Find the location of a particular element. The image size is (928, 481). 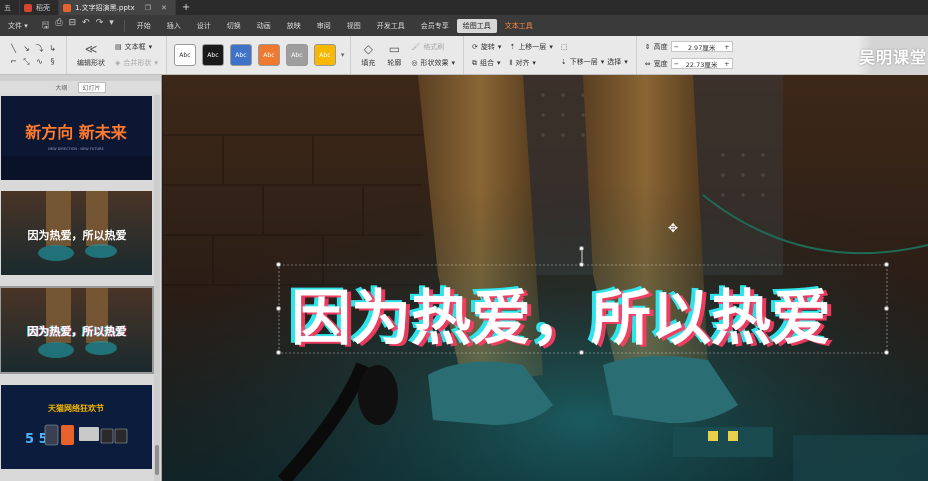

slide-thumbnail-3: 因为热爱，所以热爱 因为热爱，所以热爱 因为热爱，所以热爱 is located at coordinates (77, 330).